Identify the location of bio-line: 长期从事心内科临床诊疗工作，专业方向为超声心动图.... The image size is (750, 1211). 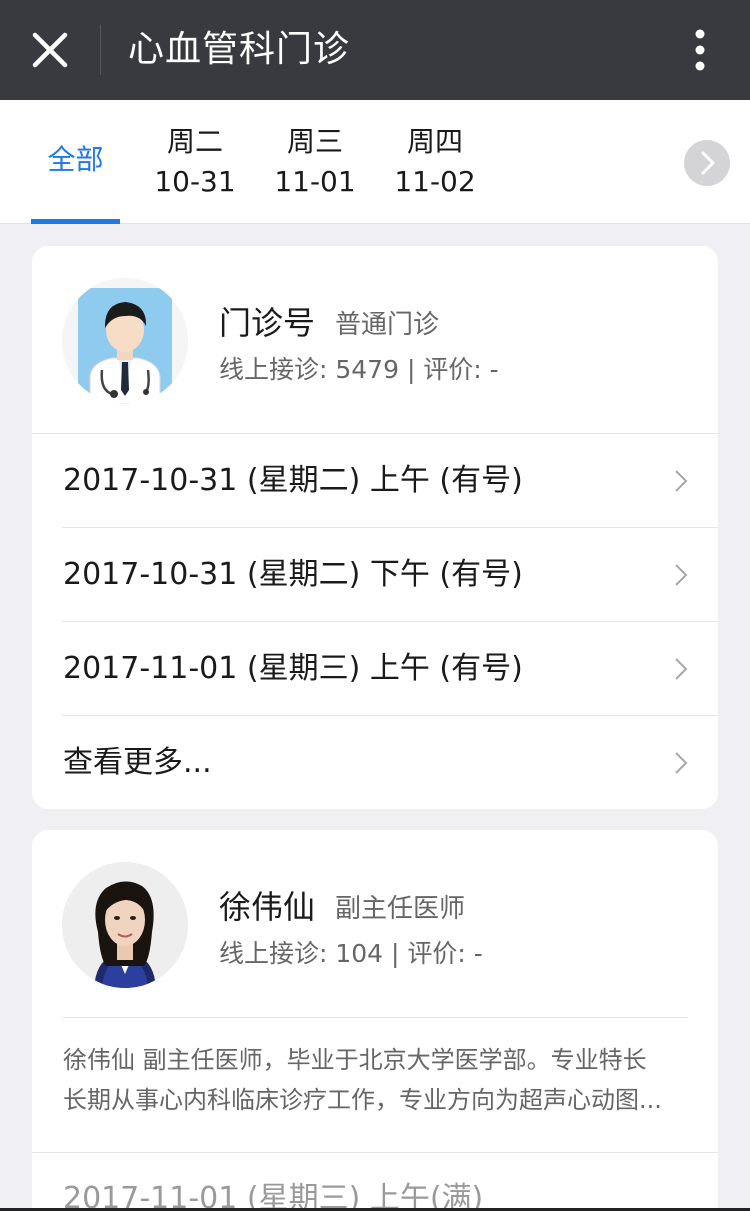
(362, 1100).